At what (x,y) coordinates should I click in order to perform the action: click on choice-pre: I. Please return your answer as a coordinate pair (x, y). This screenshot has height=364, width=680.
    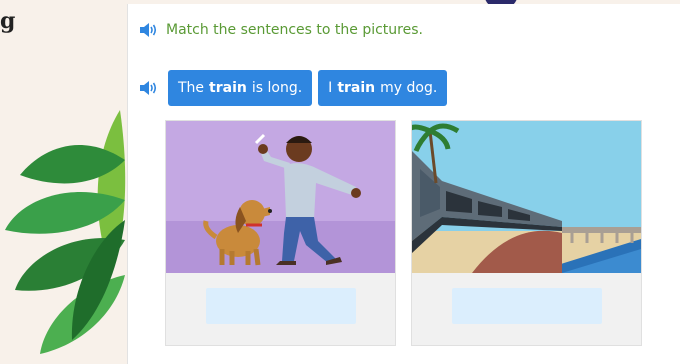
    Looking at the image, I should click on (330, 88).